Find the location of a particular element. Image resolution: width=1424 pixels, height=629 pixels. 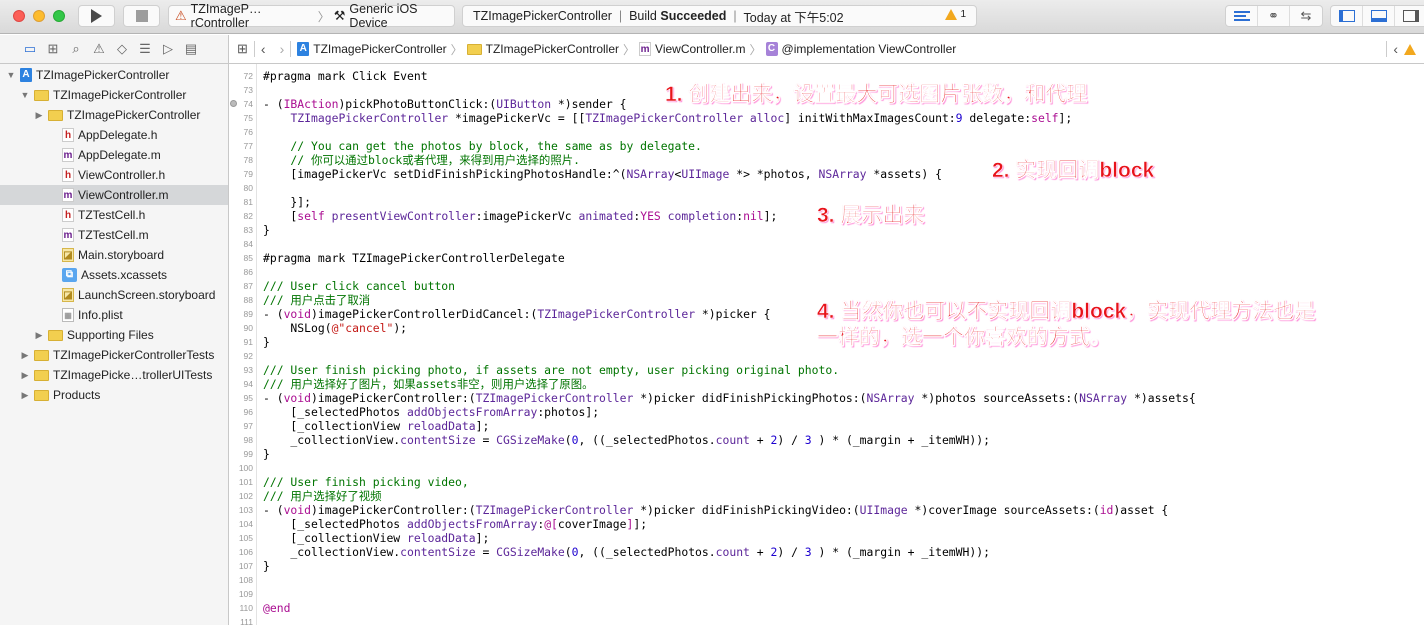

code-line: 94 /// 用户选择好了图片，如果assets非空，则用户选择了原图。 is located at coordinates (826, 384).